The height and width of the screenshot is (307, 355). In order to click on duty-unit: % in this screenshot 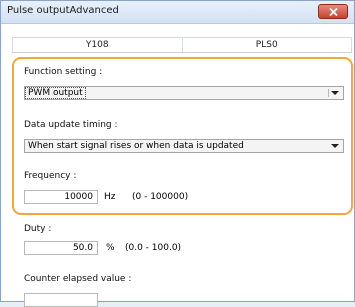, I will do `click(110, 248)`.